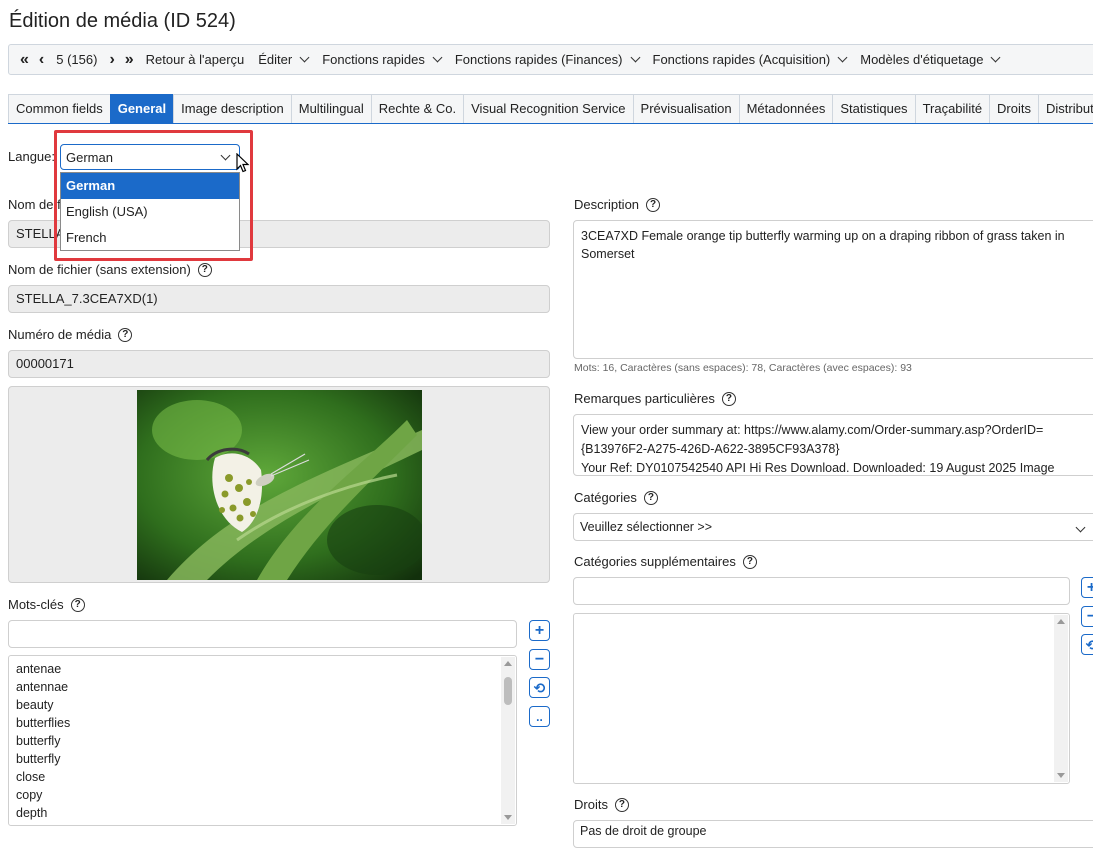 This screenshot has width=1093, height=848. What do you see at coordinates (262, 687) in the screenshot?
I see `list-item: antennae` at bounding box center [262, 687].